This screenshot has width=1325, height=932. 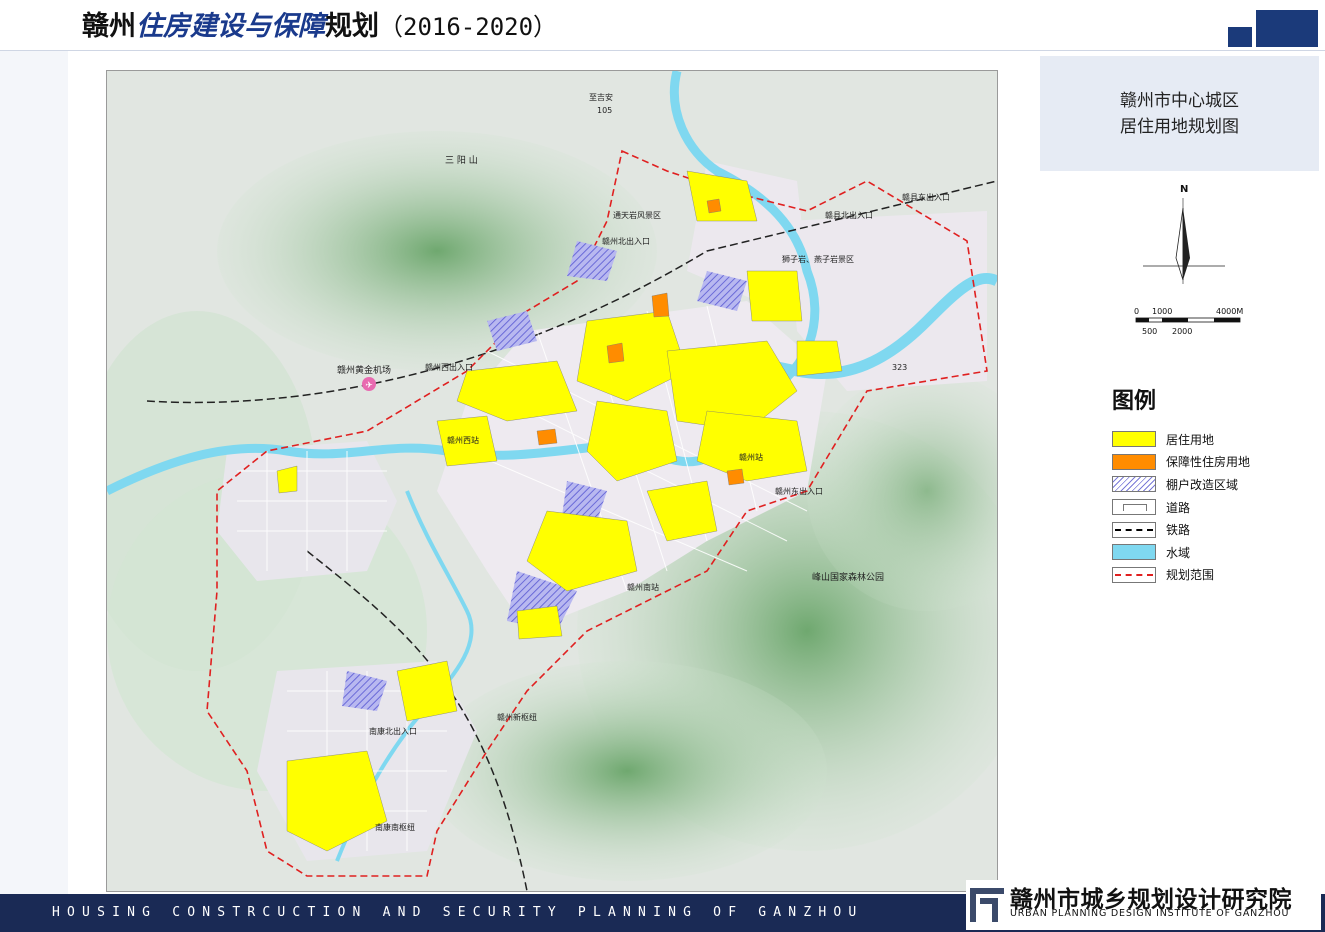 What do you see at coordinates (1134, 507) in the screenshot?
I see `swatch-road` at bounding box center [1134, 507].